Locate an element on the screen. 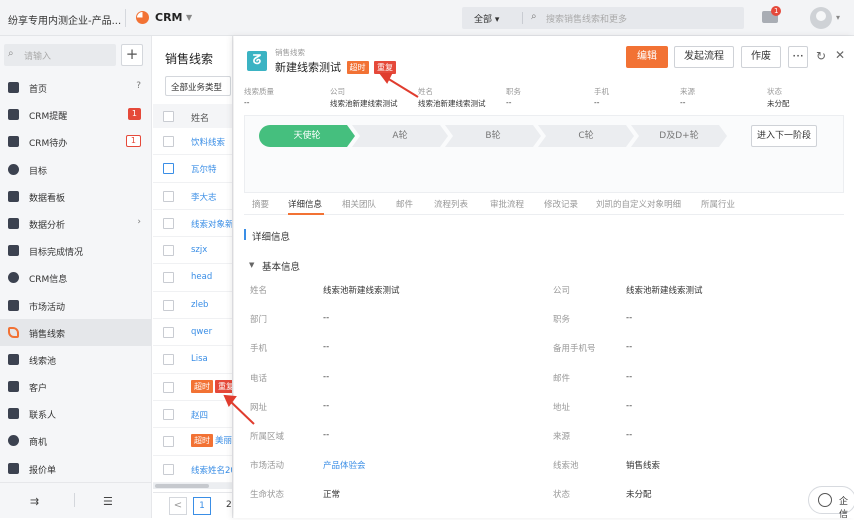 The width and height of the screenshot is (854, 520). lead-name-link: 赵四 is located at coordinates (199, 415).